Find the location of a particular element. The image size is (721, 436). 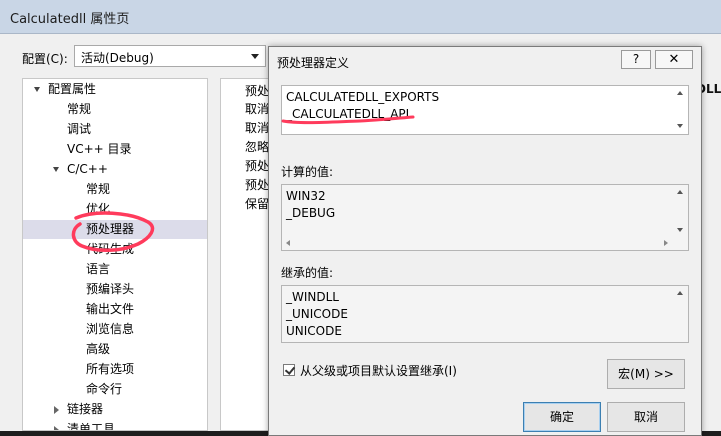

chevron-down-icon is located at coordinates (255, 56).